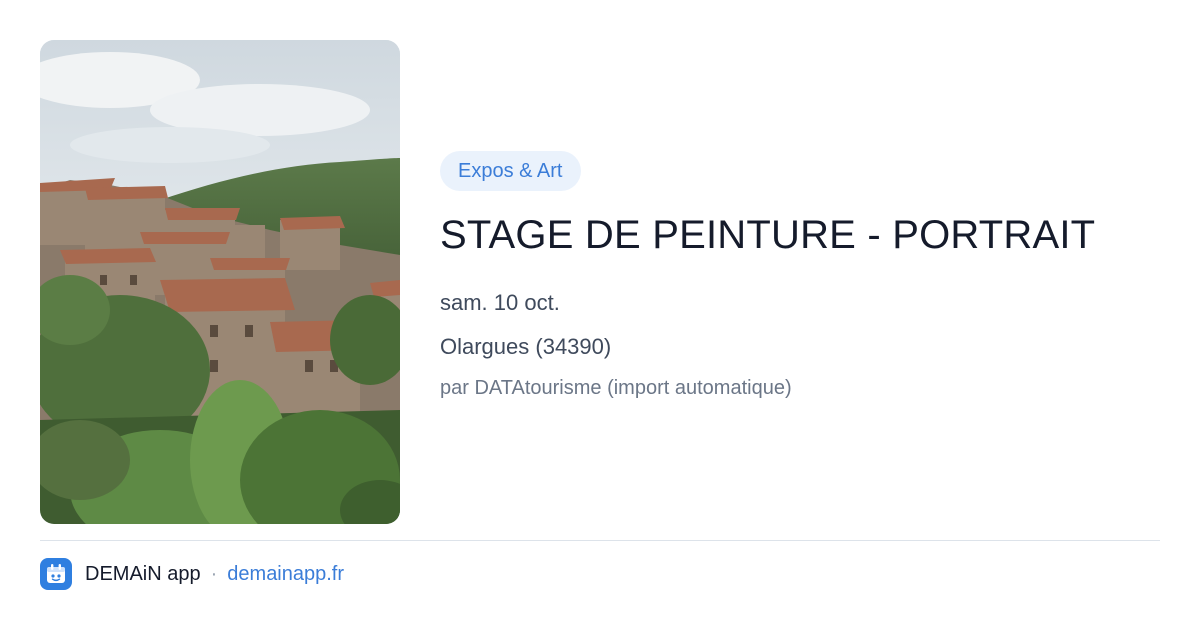 The image size is (1200, 630). Describe the element at coordinates (768, 235) in the screenshot. I see `event-title: STAGE DE PEINTURE - PORTRAIT` at that location.